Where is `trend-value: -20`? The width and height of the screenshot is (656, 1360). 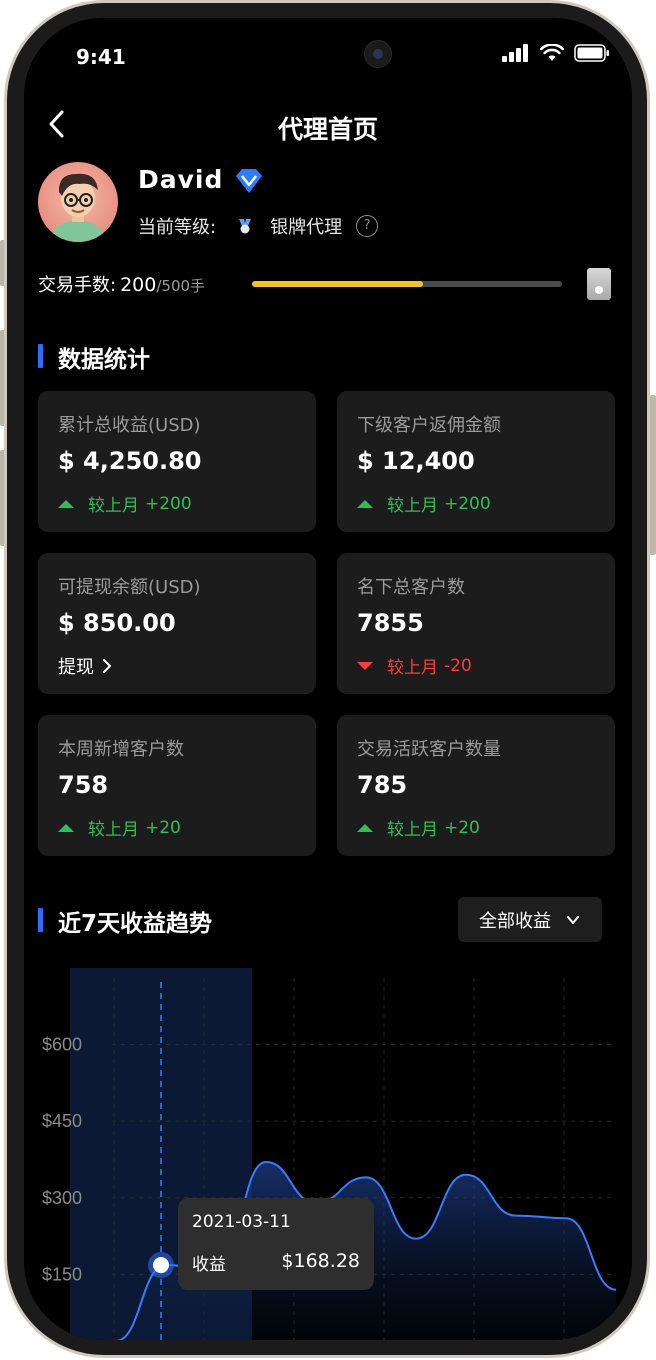 trend-value: -20 is located at coordinates (458, 665).